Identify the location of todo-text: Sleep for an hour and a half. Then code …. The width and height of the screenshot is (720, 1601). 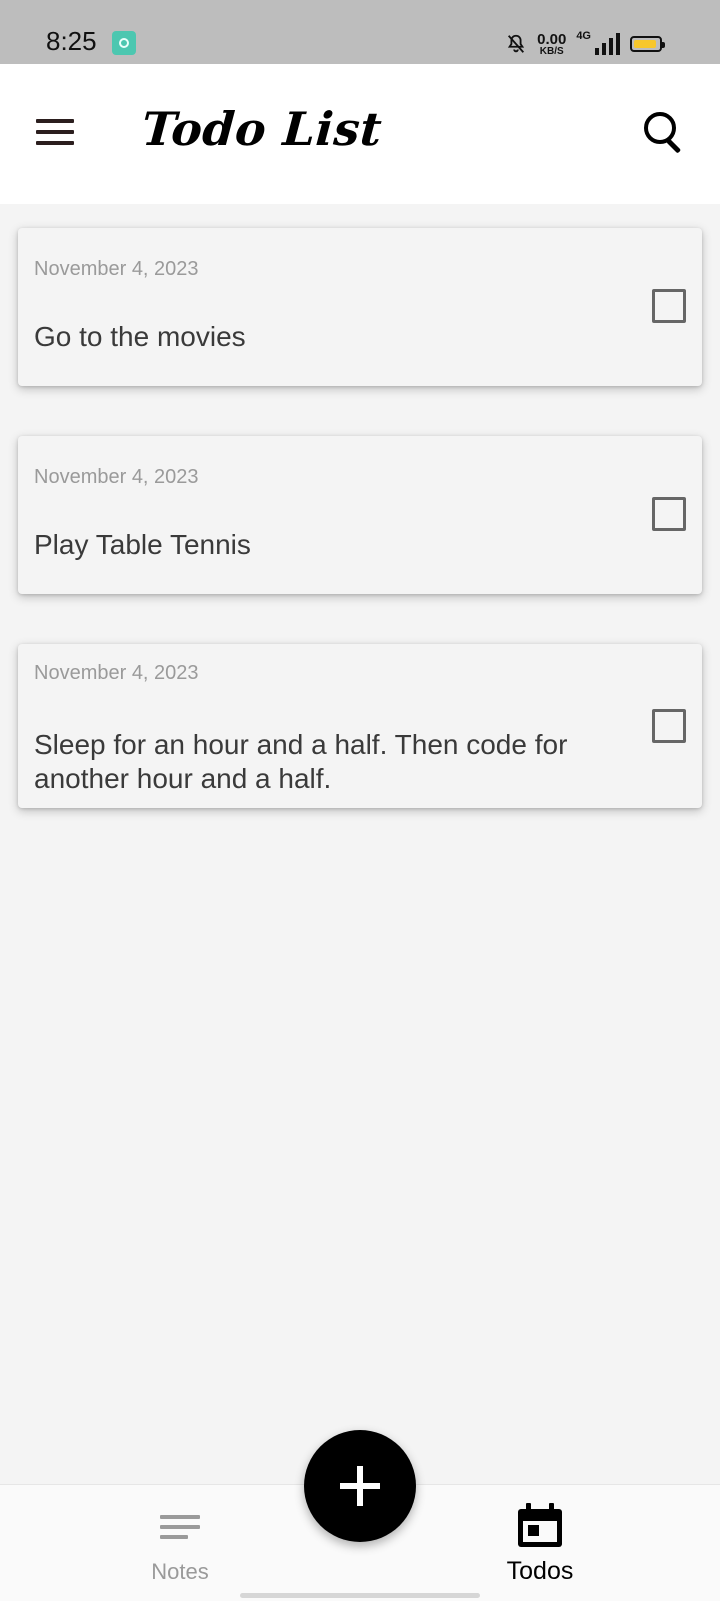
(301, 761).